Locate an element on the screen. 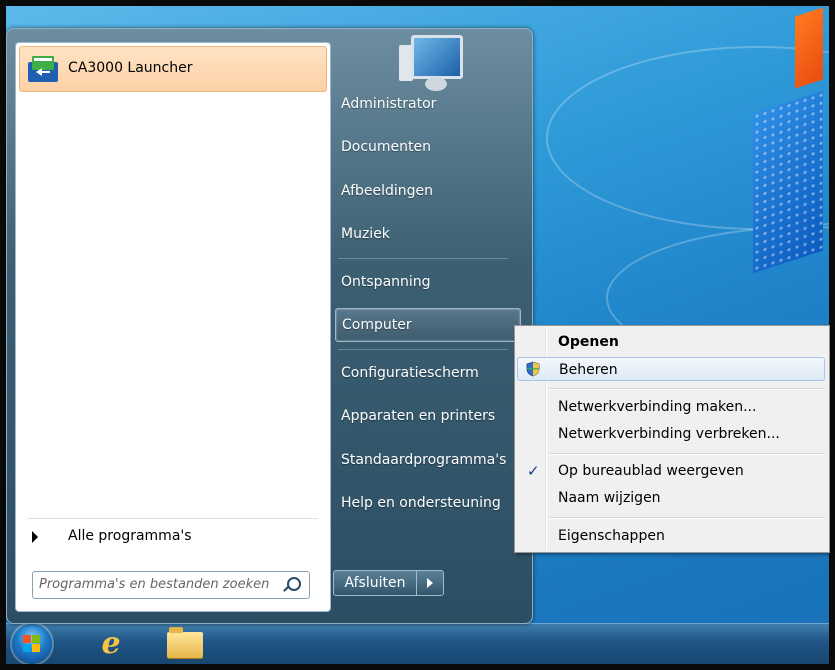  all-programs-button: Alle programma's is located at coordinates (172, 537).